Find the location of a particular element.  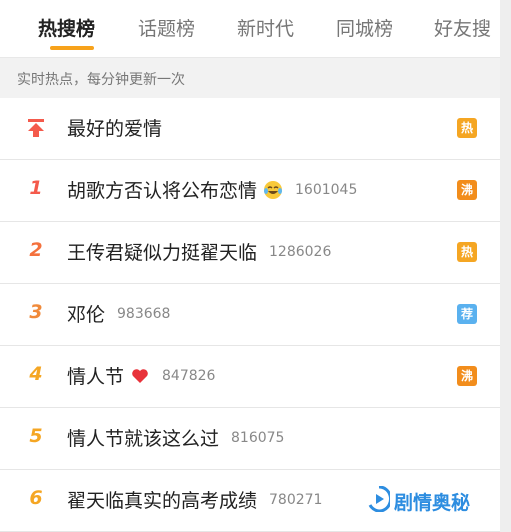

subtitle-bar: 实时热点，每分钟更新一次 is located at coordinates (250, 77).